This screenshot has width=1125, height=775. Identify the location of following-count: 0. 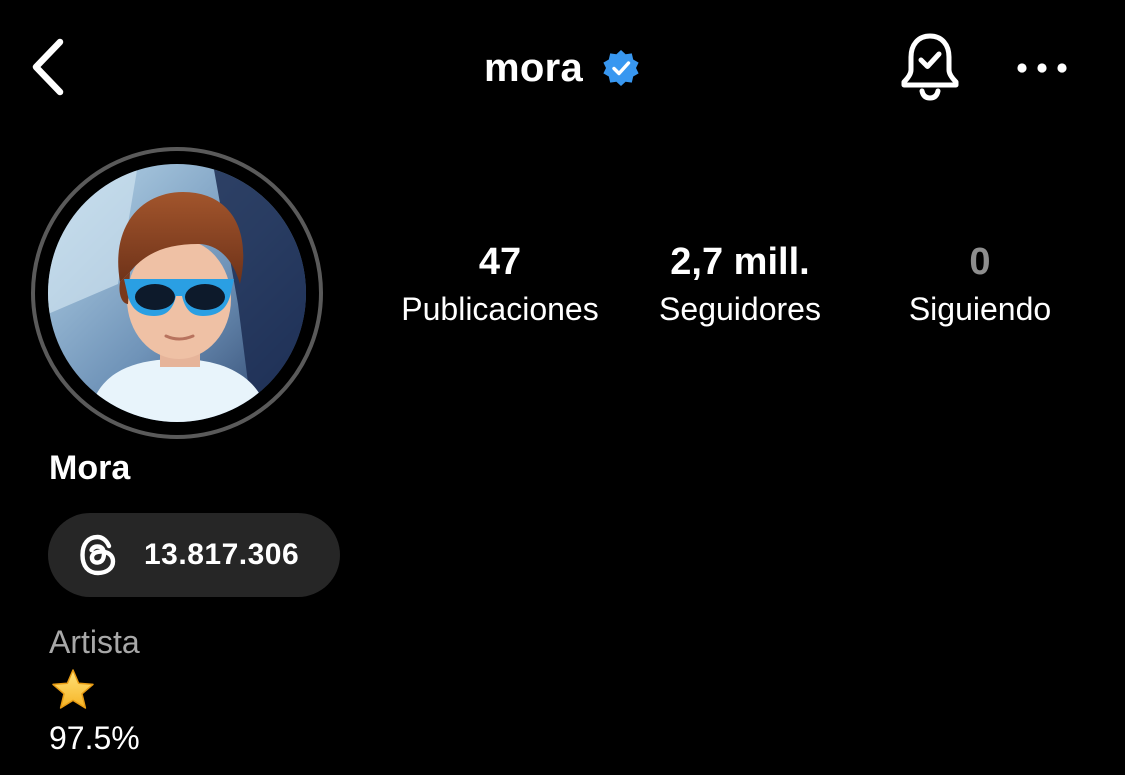
(980, 262).